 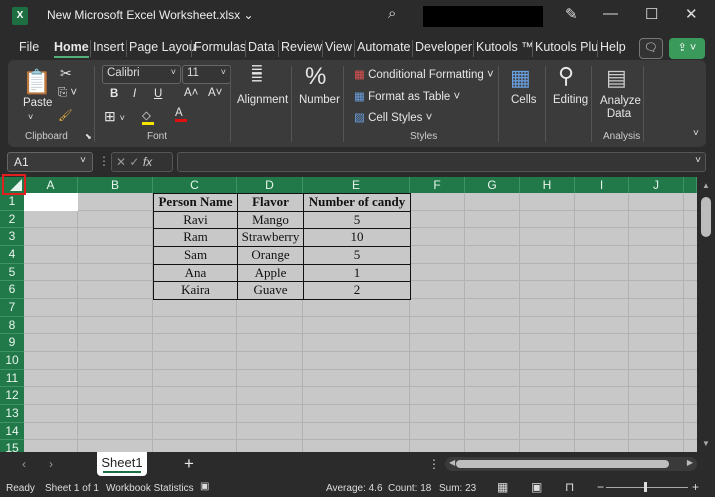 I want to click on font-size-select: 11 ˅, so click(x=206, y=74).